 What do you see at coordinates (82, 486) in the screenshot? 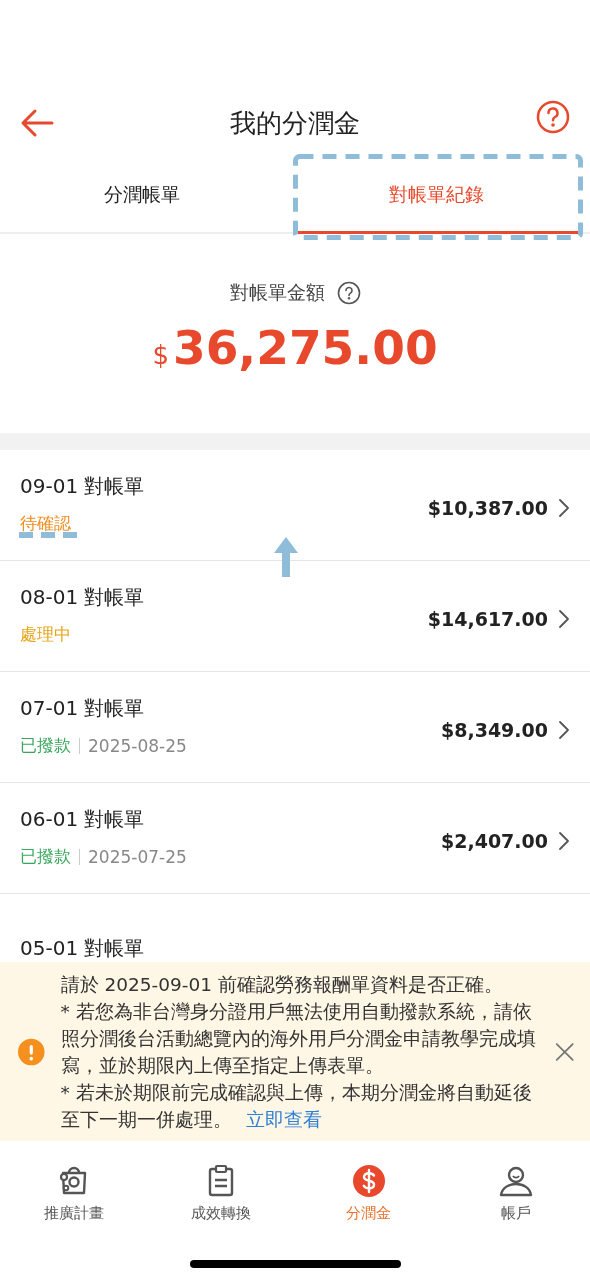
I see `statement-title: 09-01 對帳單` at bounding box center [82, 486].